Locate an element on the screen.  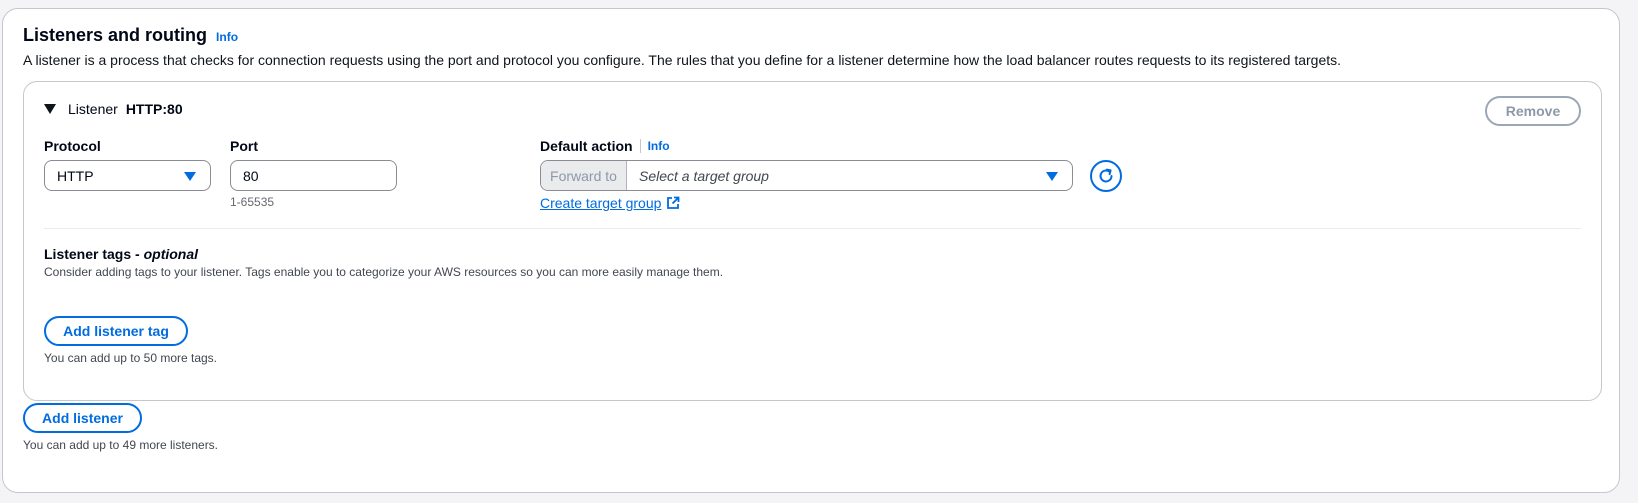
section-header: Listeners and routing Info is located at coordinates (130, 35).